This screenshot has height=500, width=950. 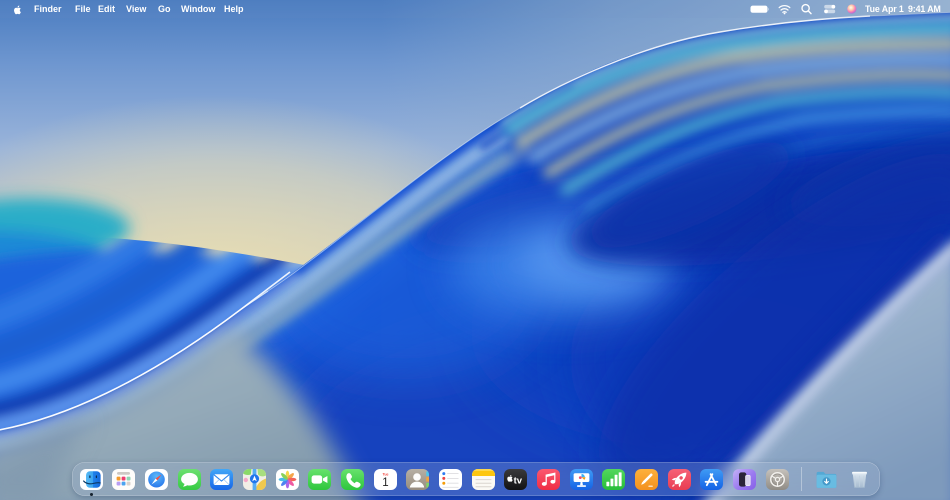 I want to click on svg-text: Tue, so click(x=385, y=474).